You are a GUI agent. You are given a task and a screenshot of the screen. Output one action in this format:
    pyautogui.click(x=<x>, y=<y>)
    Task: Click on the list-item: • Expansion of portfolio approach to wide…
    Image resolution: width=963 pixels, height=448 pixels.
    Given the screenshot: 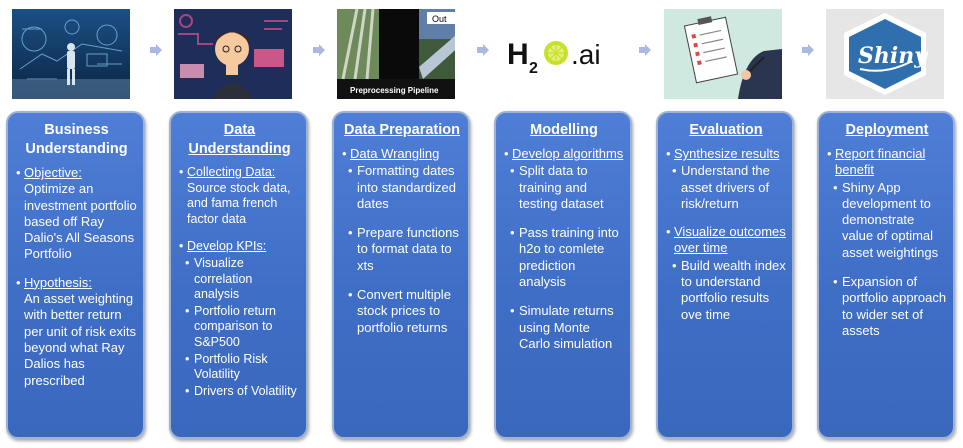 What is the action you would take?
    pyautogui.click(x=890, y=306)
    